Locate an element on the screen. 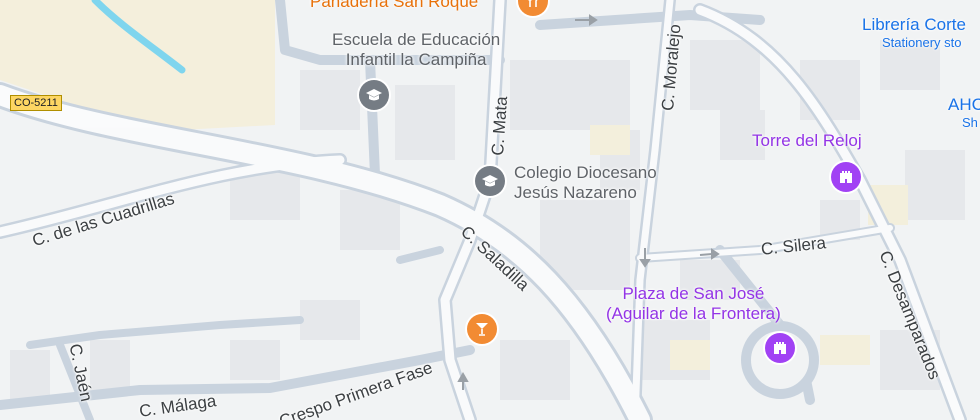 This screenshot has width=980, height=420. torre-pin is located at coordinates (846, 177).